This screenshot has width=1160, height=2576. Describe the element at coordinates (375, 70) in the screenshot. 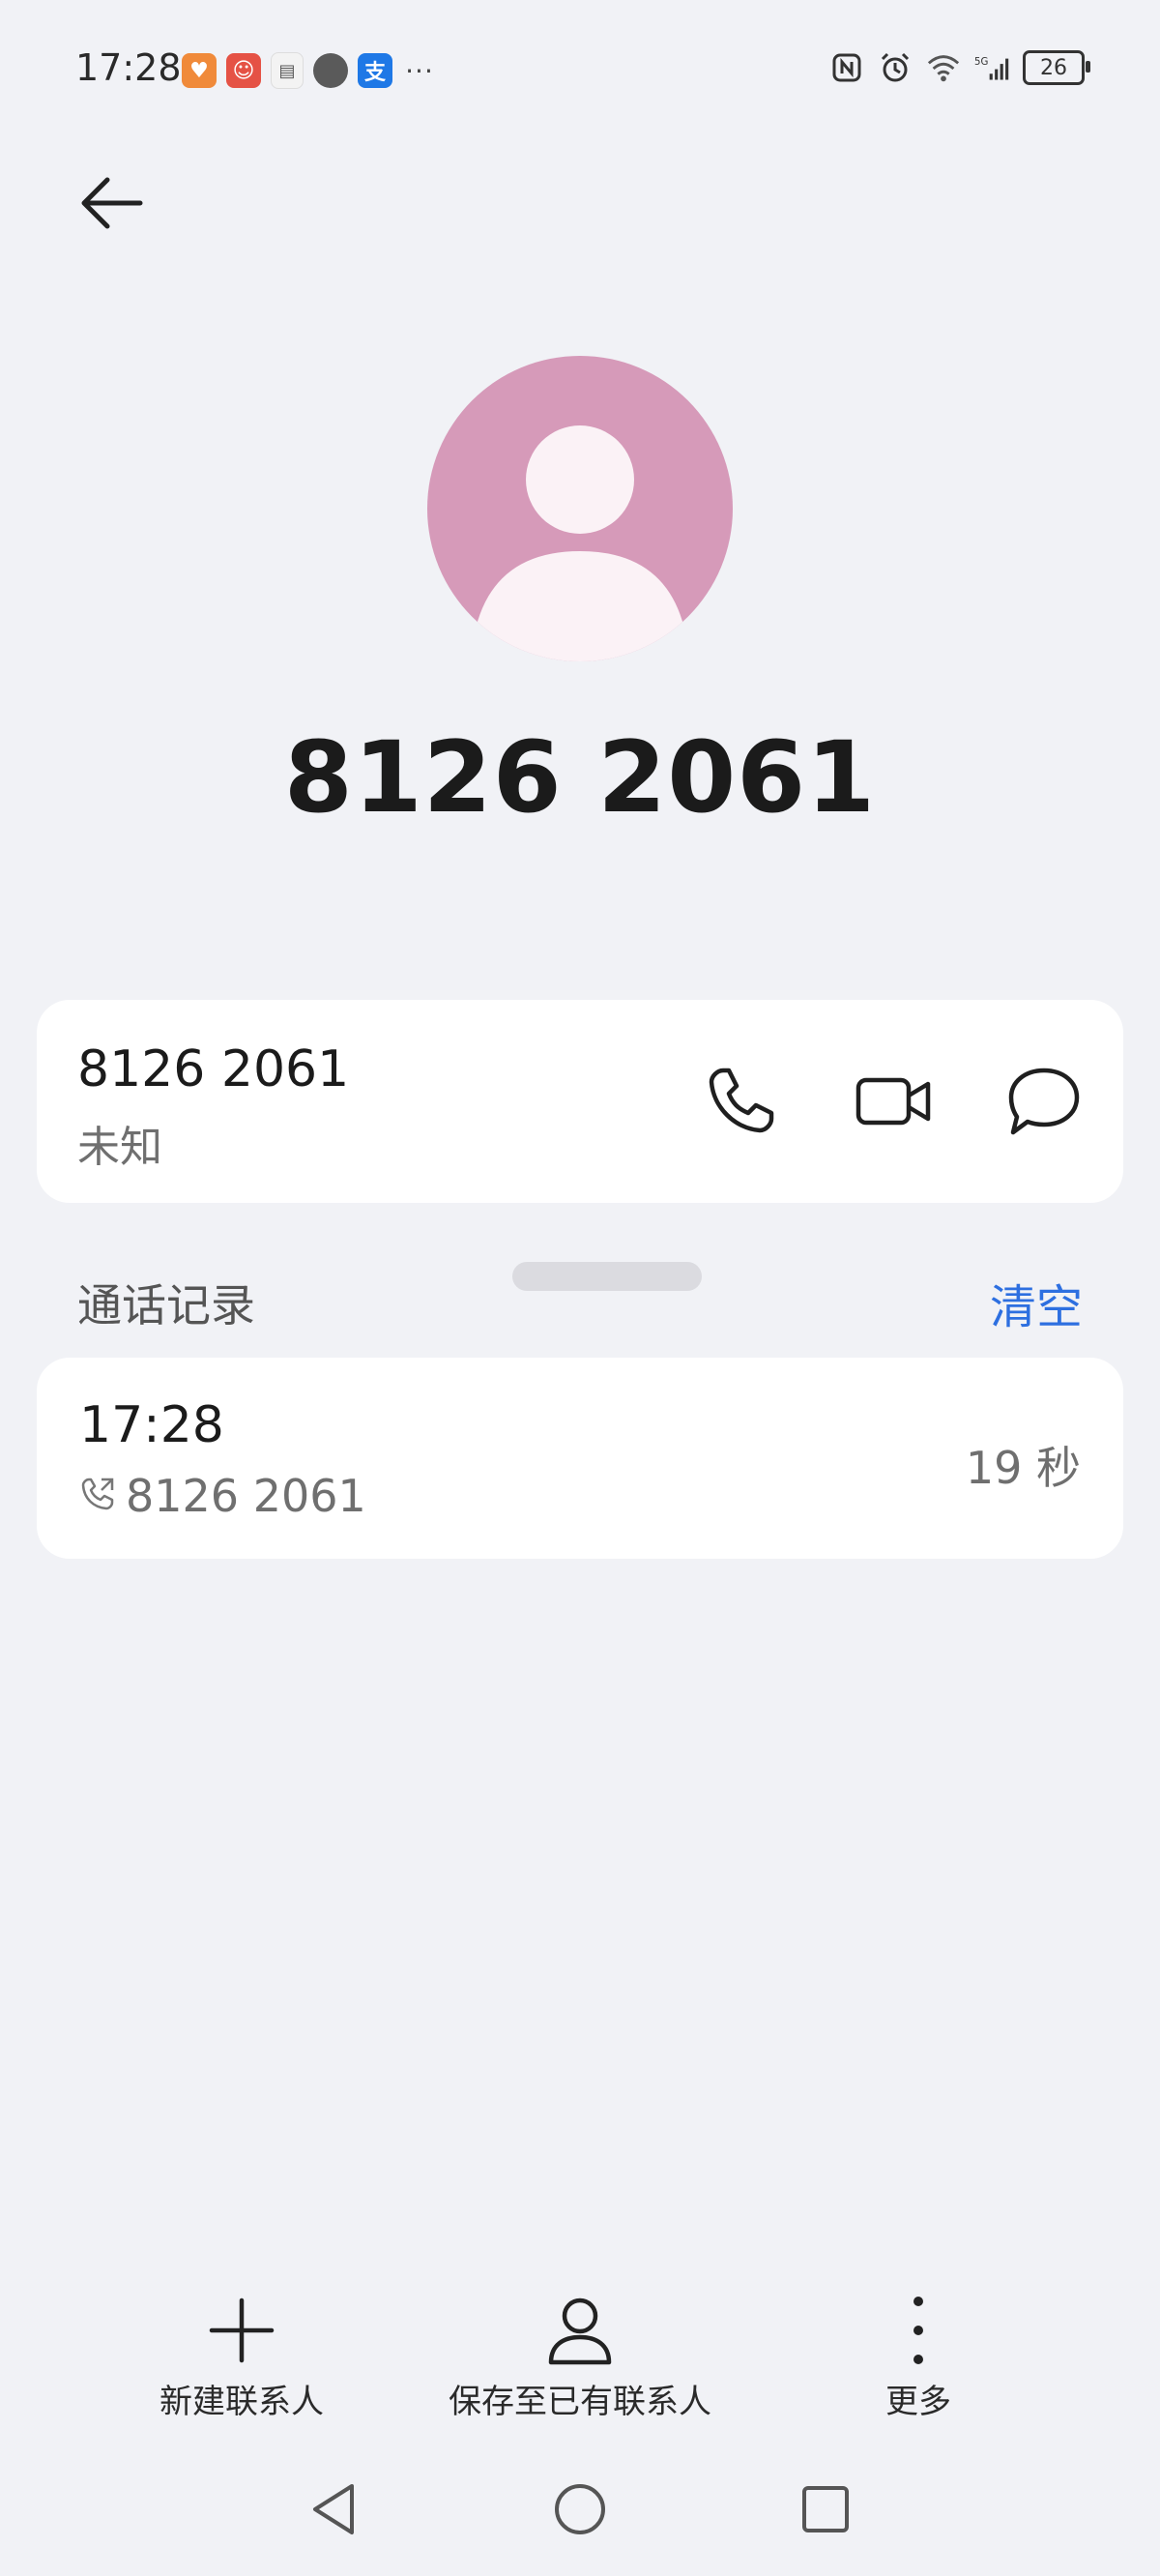

I see `alipay-icon: 支` at that location.